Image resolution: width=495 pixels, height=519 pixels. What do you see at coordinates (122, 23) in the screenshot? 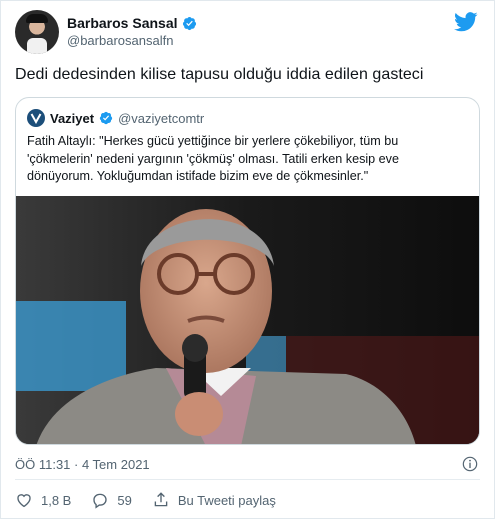
I see `author-name: Barbaros Sansal` at bounding box center [122, 23].